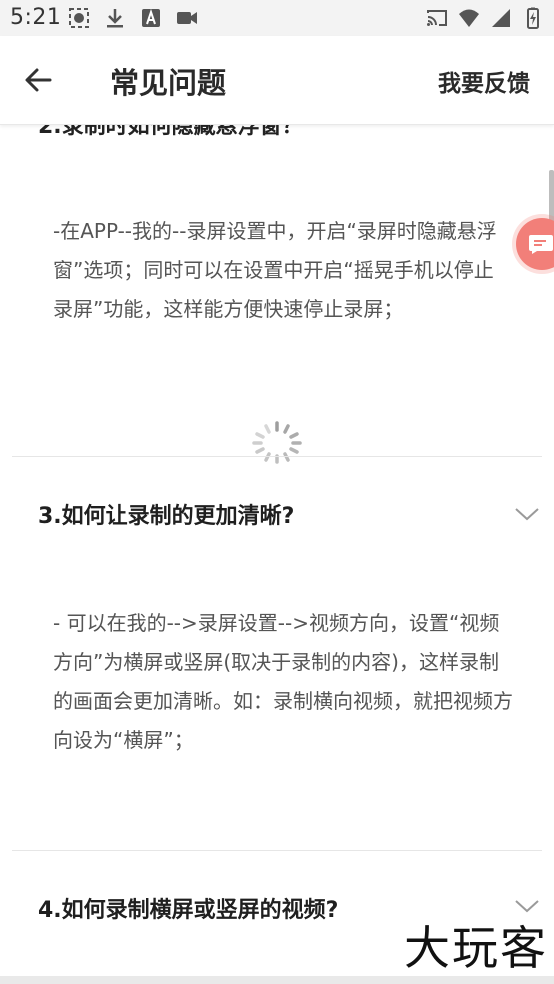 The height and width of the screenshot is (984, 554). I want to click on bottom-edge, so click(277, 980).